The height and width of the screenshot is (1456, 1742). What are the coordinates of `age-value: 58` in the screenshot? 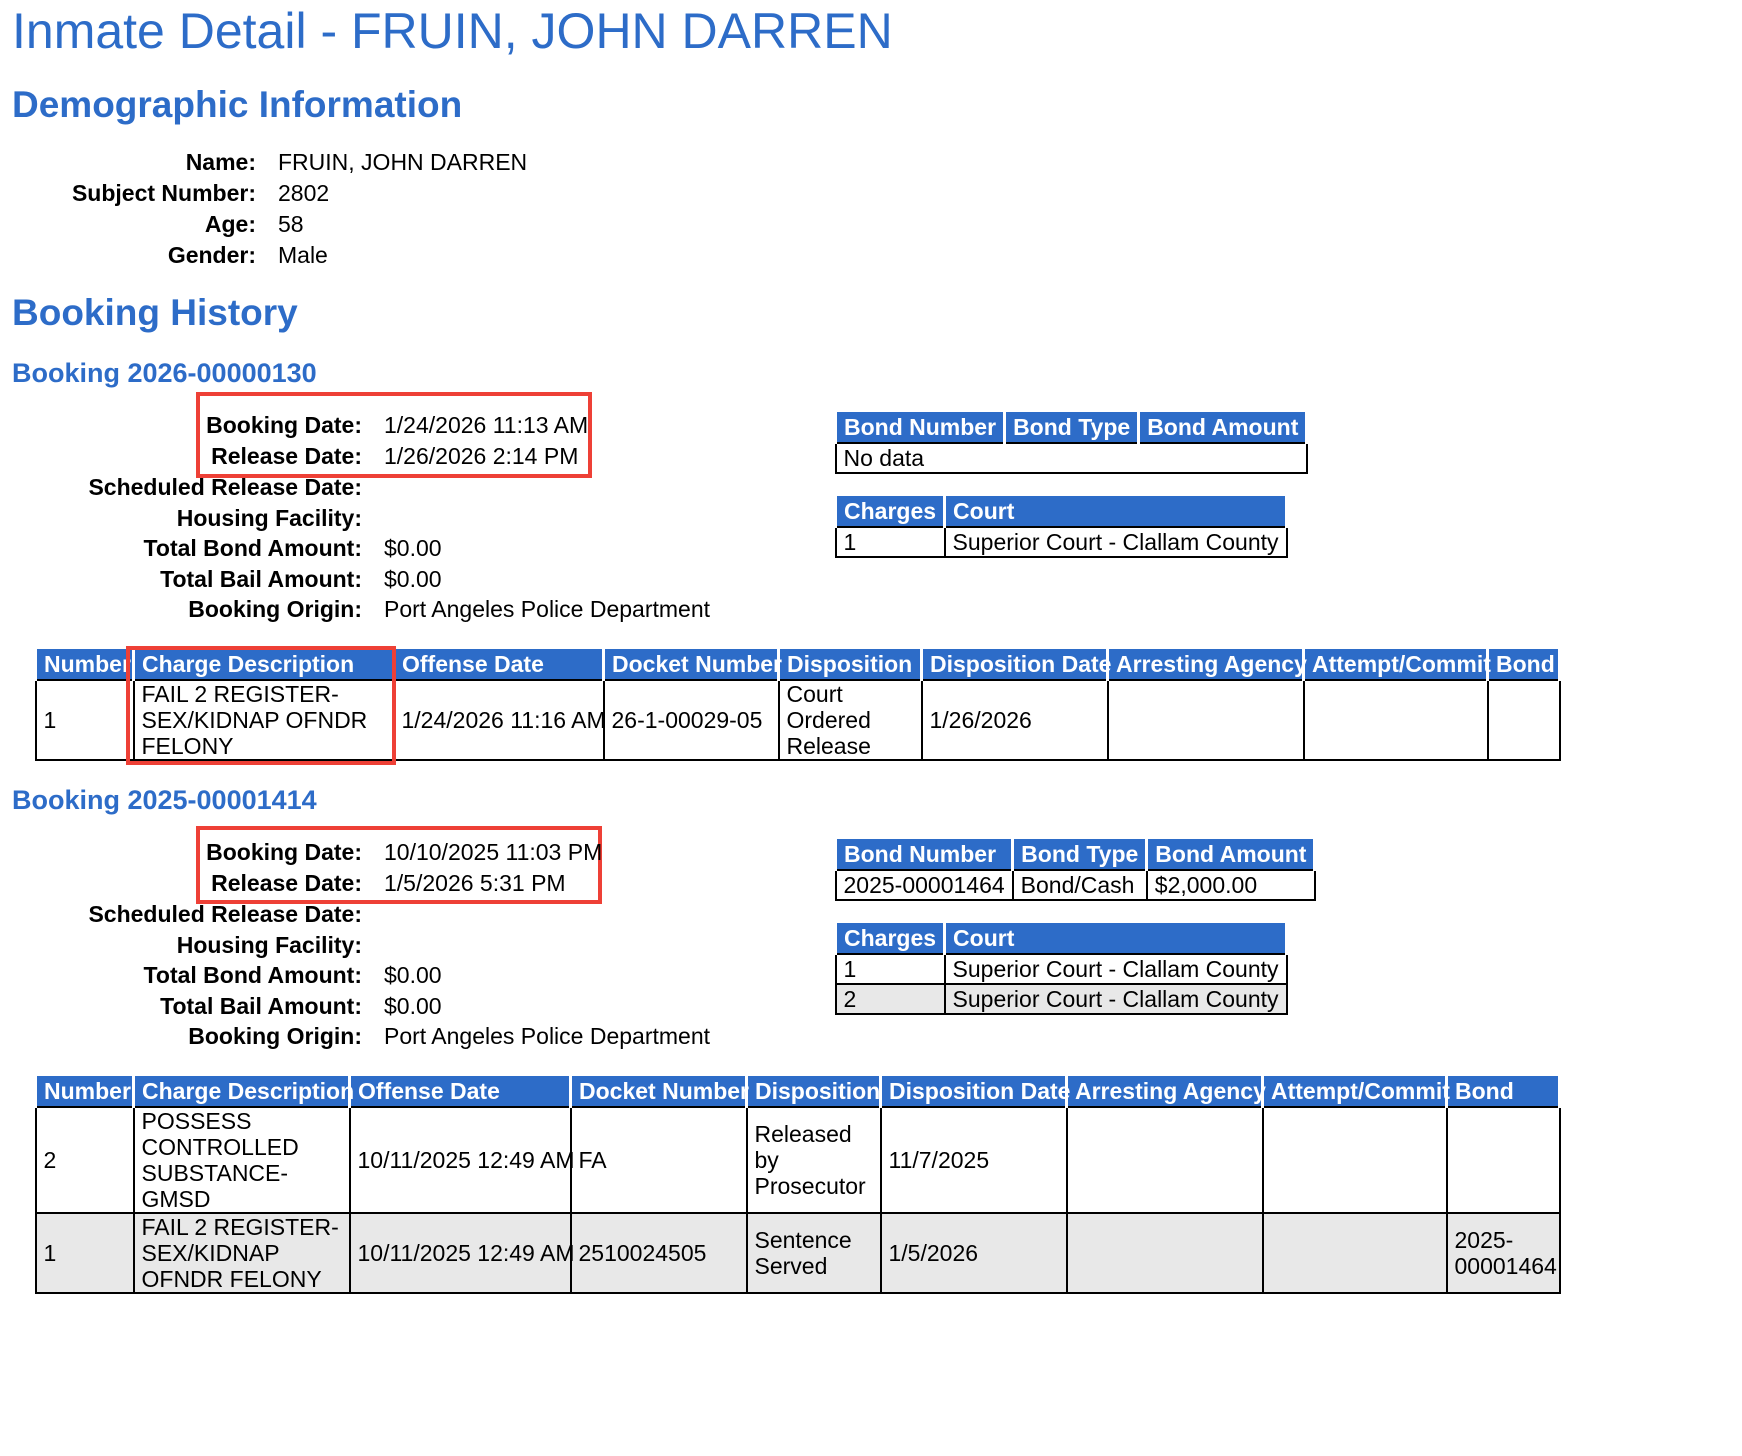 It's located at (291, 224).